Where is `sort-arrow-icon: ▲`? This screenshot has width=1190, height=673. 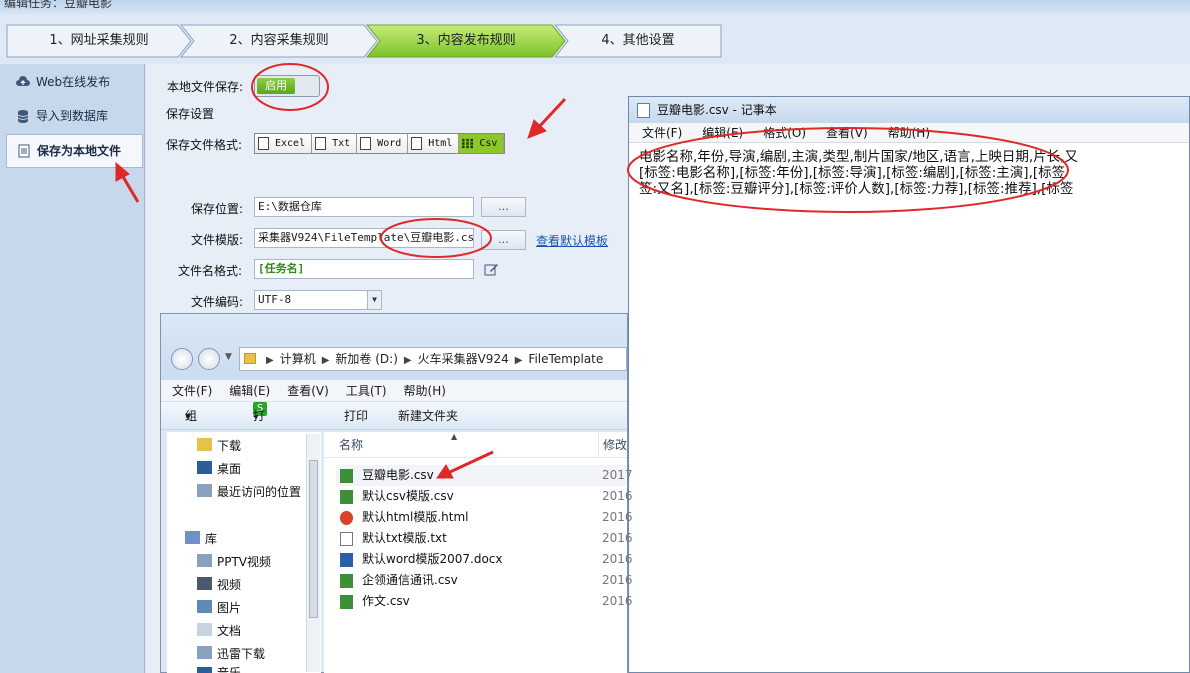
sort-arrow-icon: ▲ is located at coordinates (454, 436).